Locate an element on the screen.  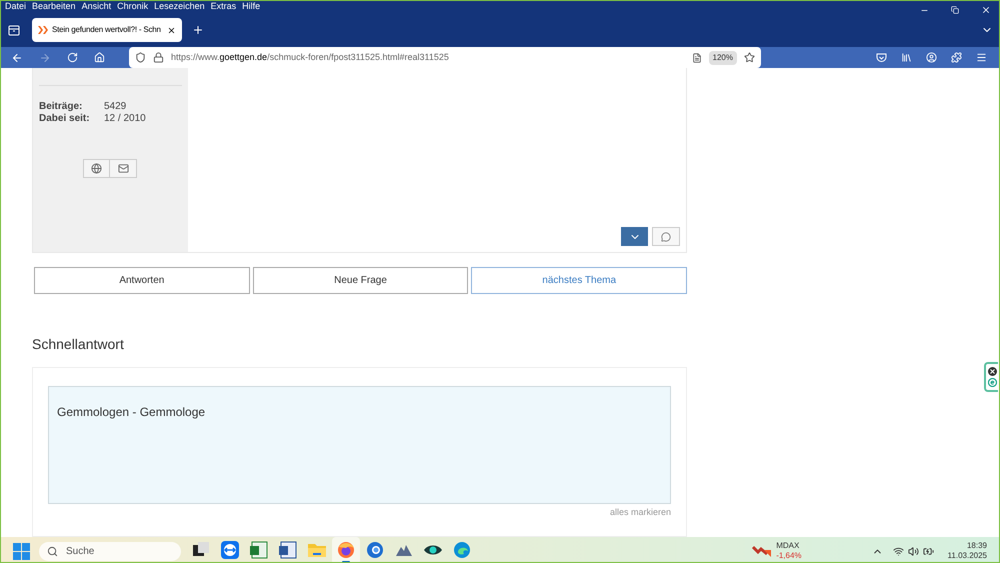
document-icon is located at coordinates (288, 550).